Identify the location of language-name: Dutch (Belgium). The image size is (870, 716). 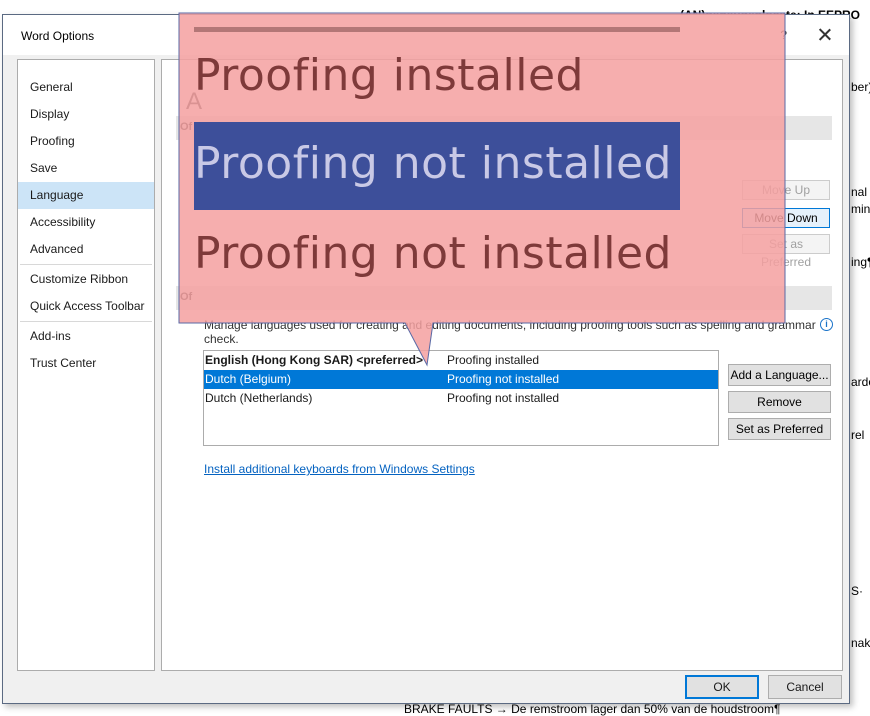
(248, 379).